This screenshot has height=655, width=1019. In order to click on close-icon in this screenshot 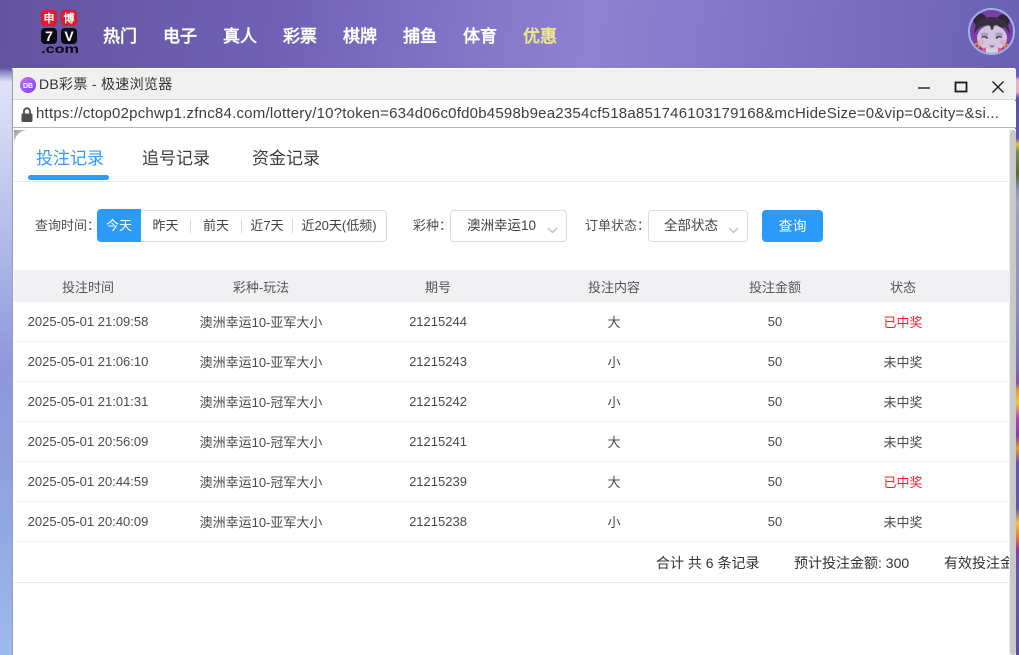, I will do `click(998, 86)`.